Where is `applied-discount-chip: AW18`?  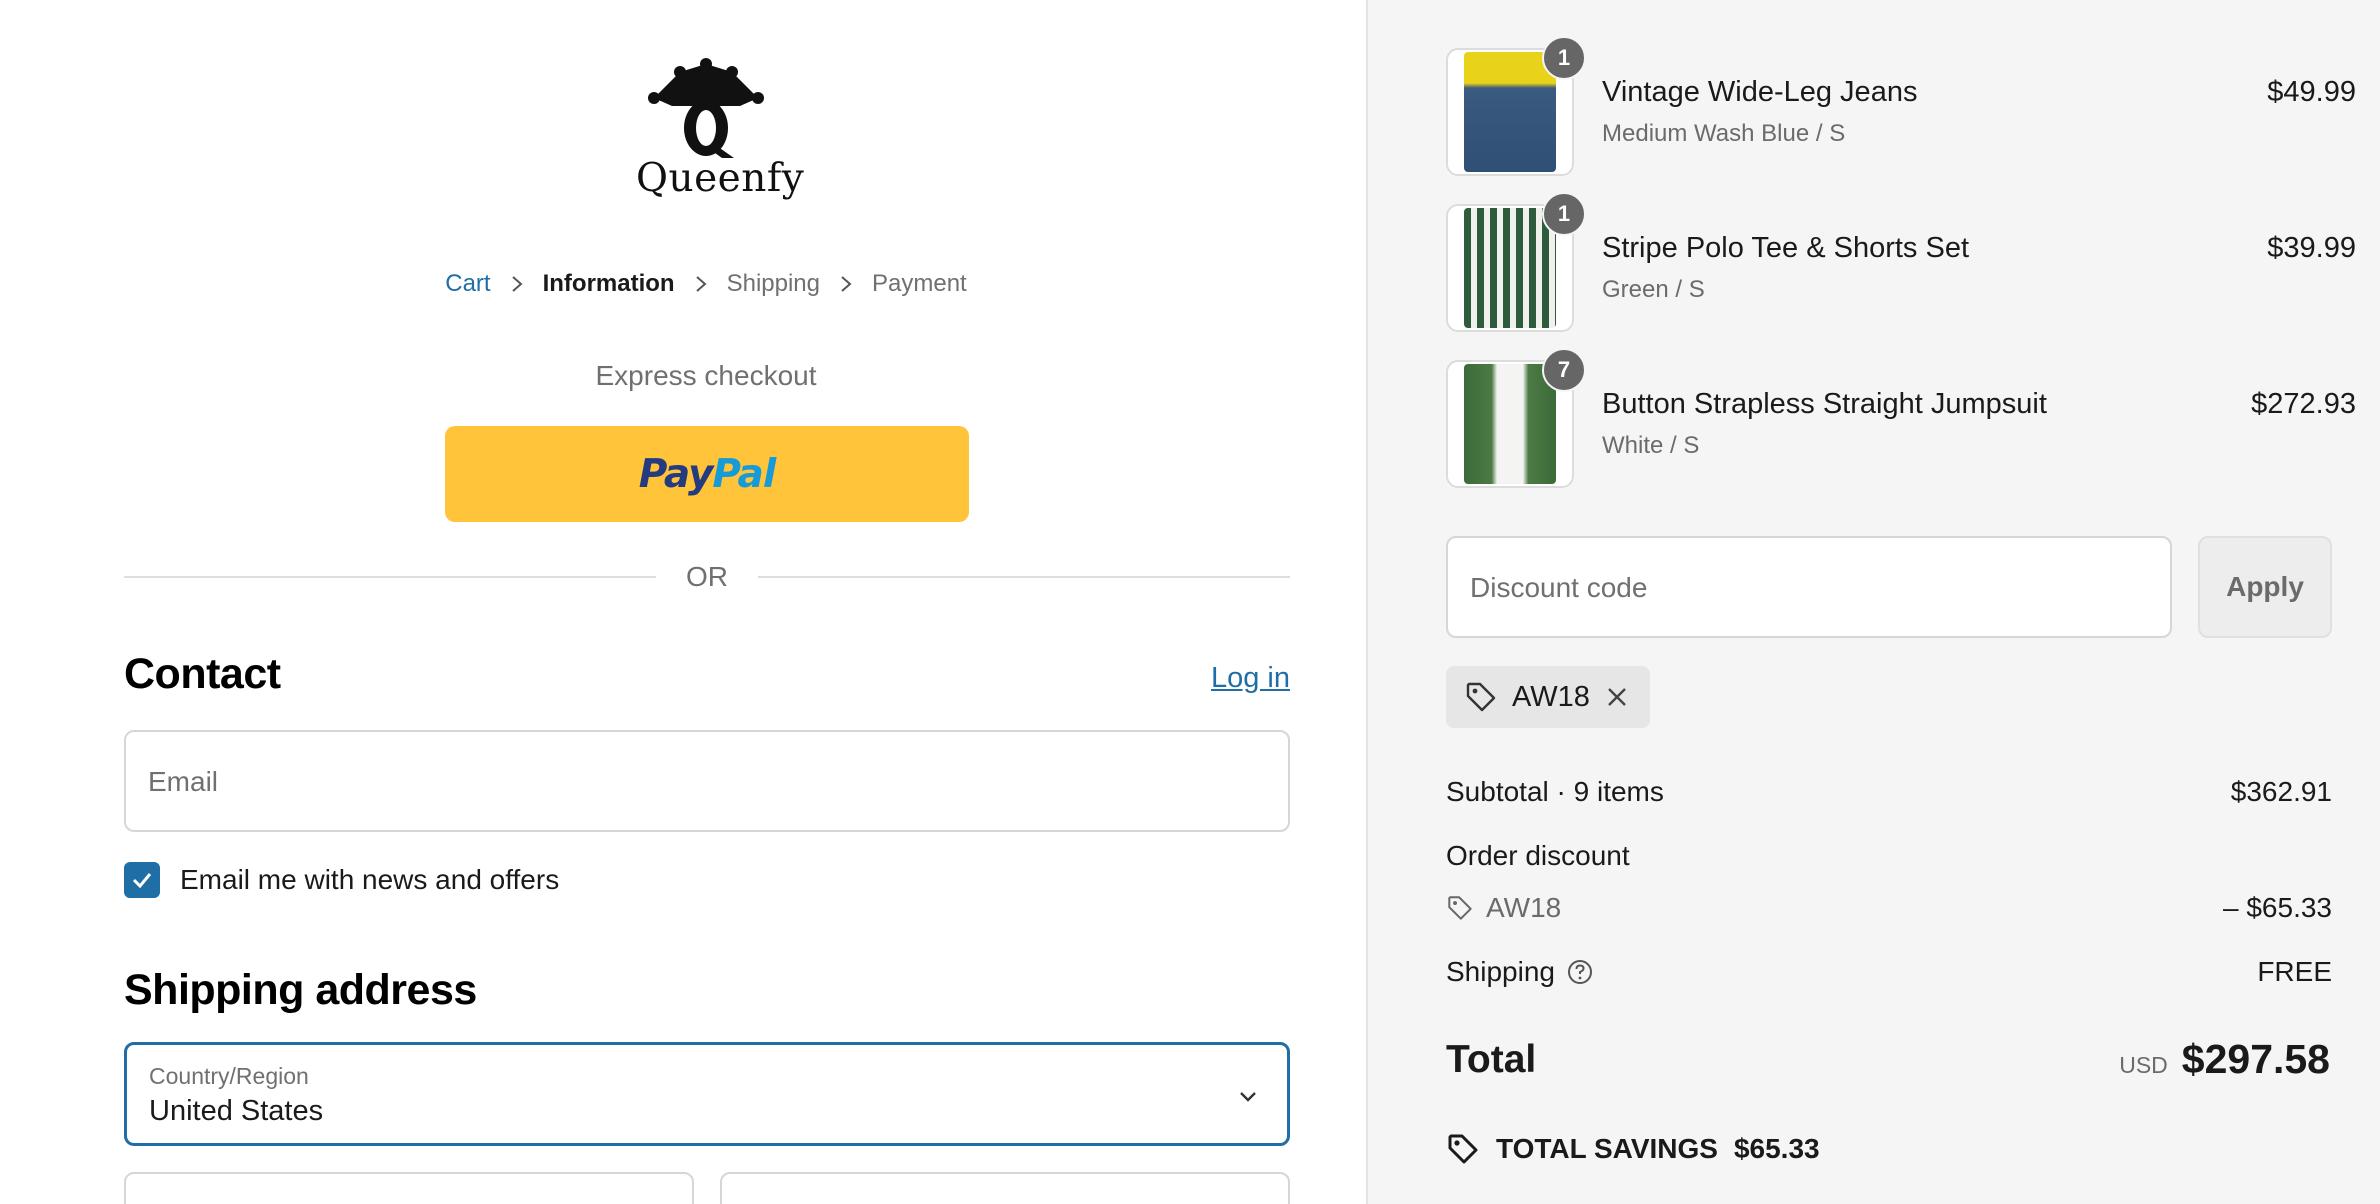
applied-discount-chip: AW18 is located at coordinates (1548, 697).